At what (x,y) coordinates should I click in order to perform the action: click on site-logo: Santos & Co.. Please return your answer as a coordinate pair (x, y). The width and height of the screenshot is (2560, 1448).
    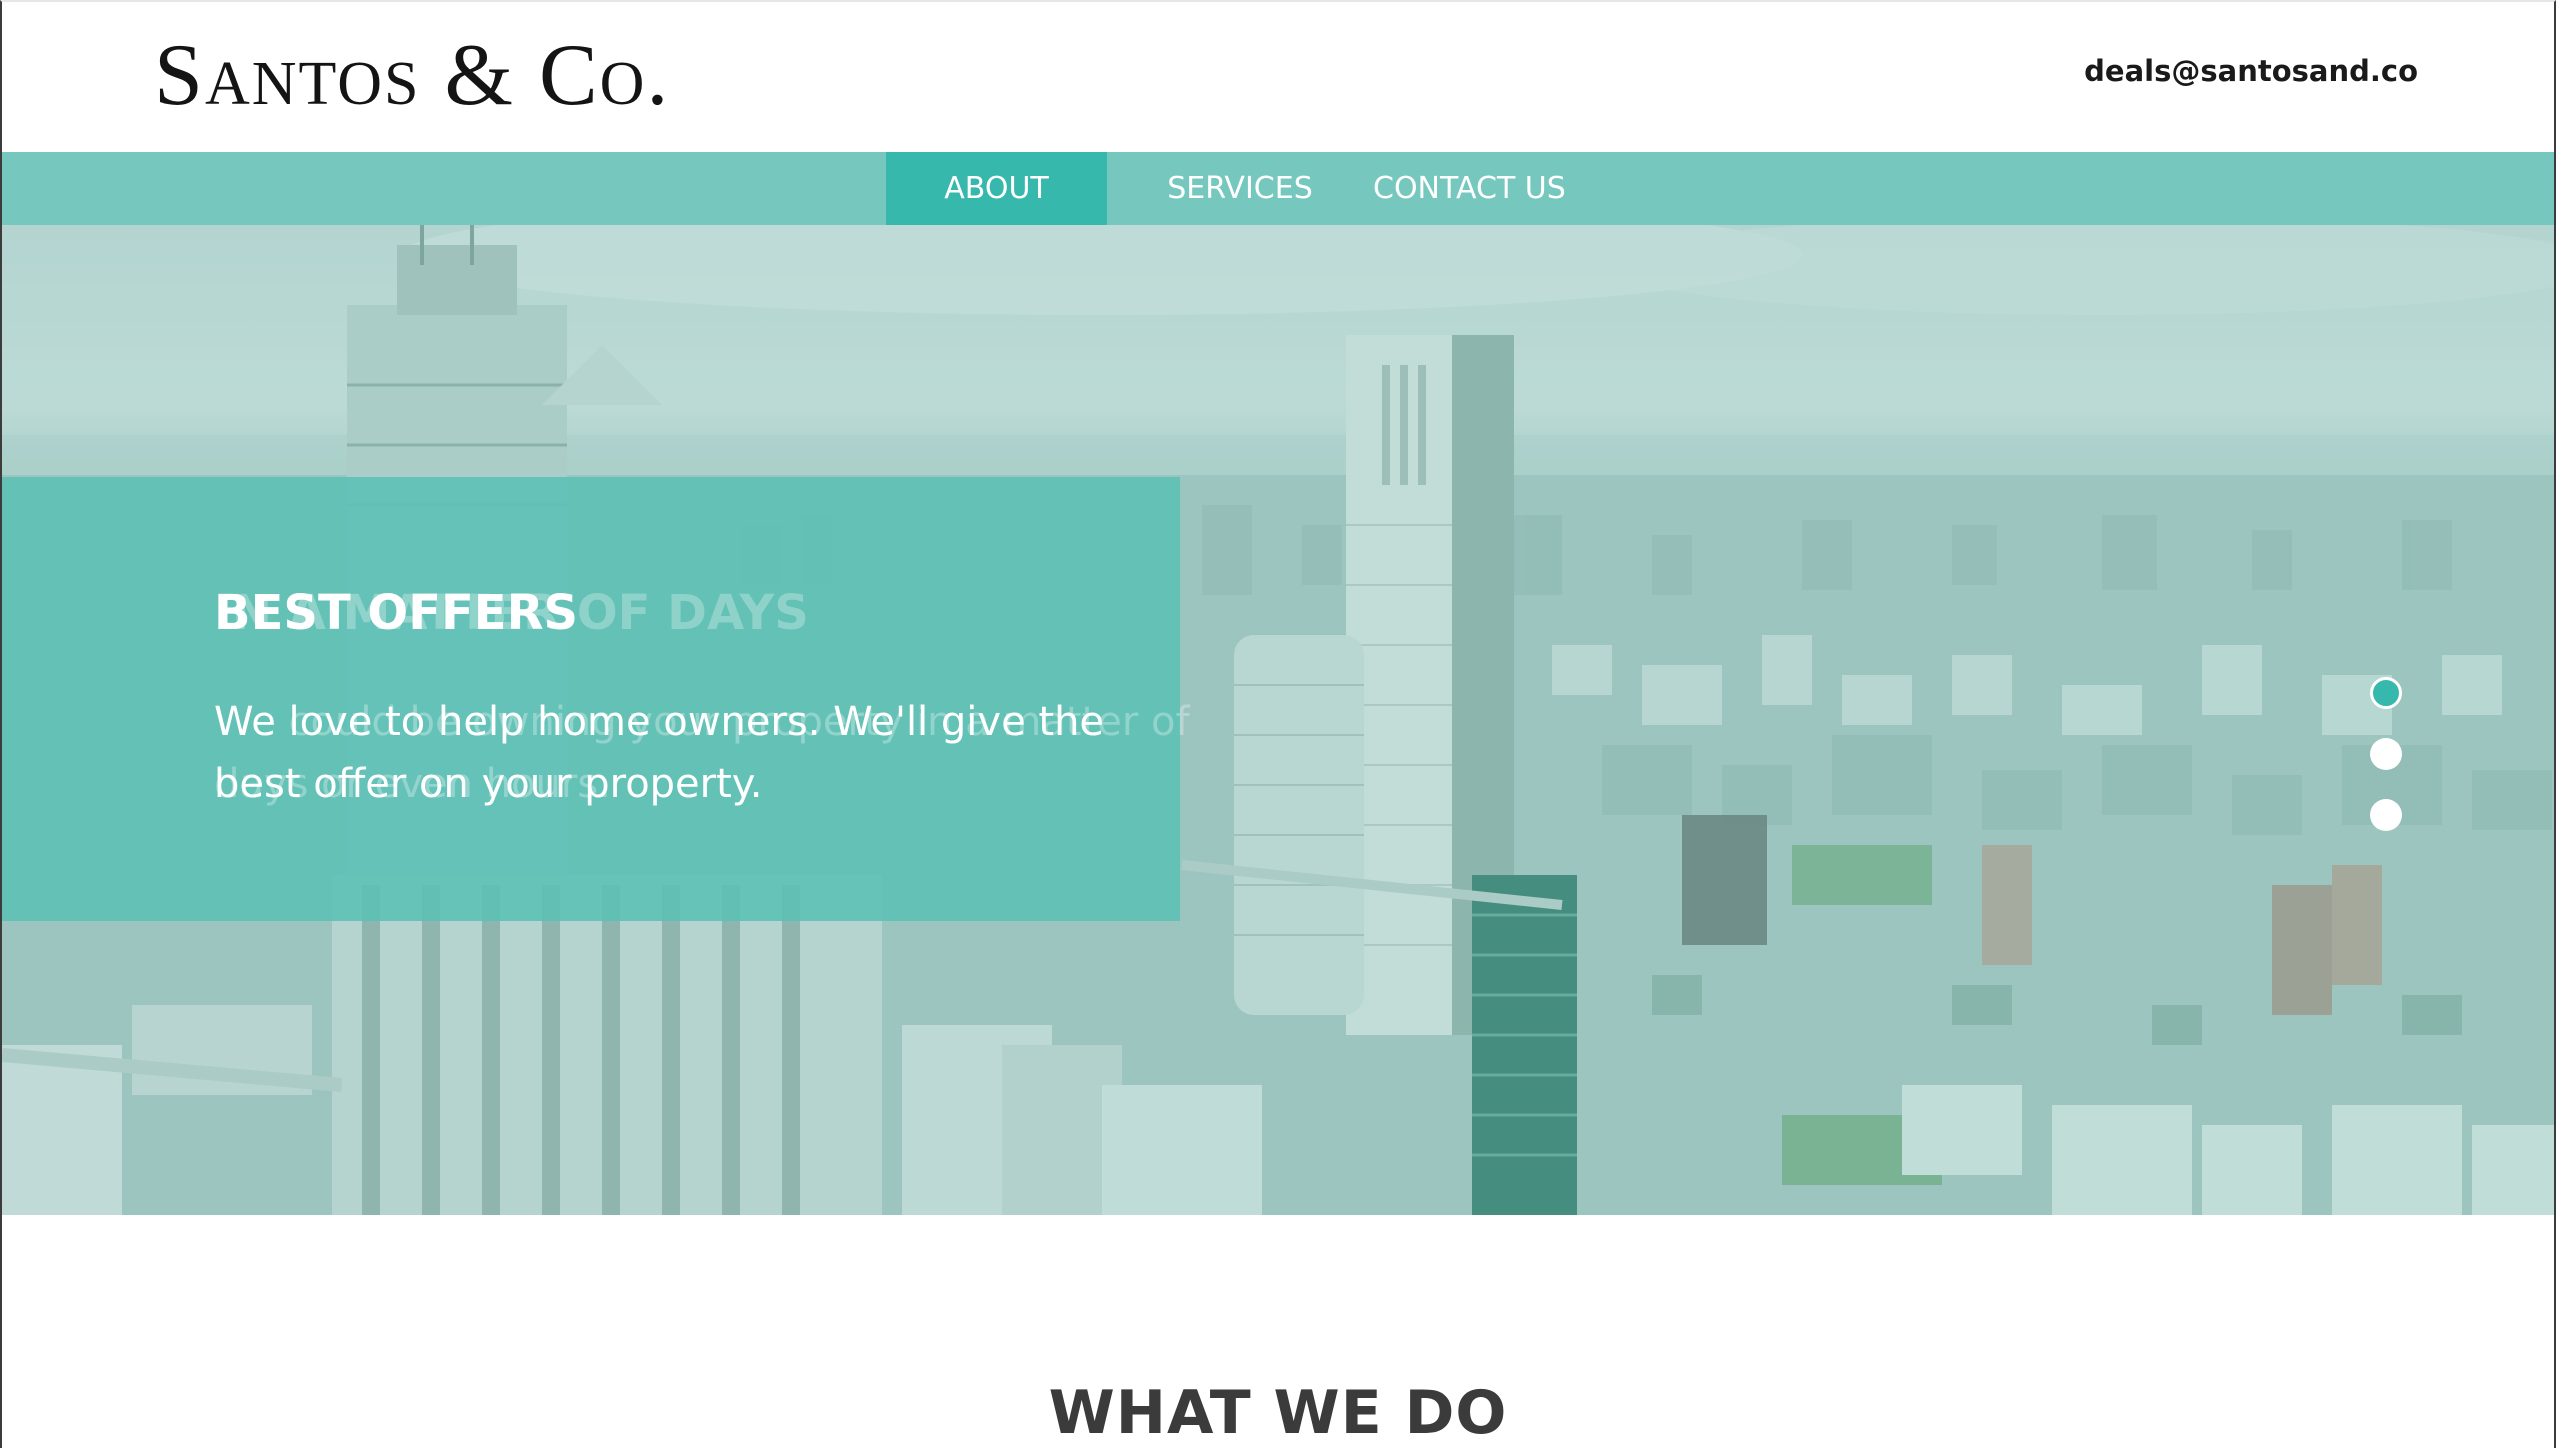
    Looking at the image, I should click on (412, 76).